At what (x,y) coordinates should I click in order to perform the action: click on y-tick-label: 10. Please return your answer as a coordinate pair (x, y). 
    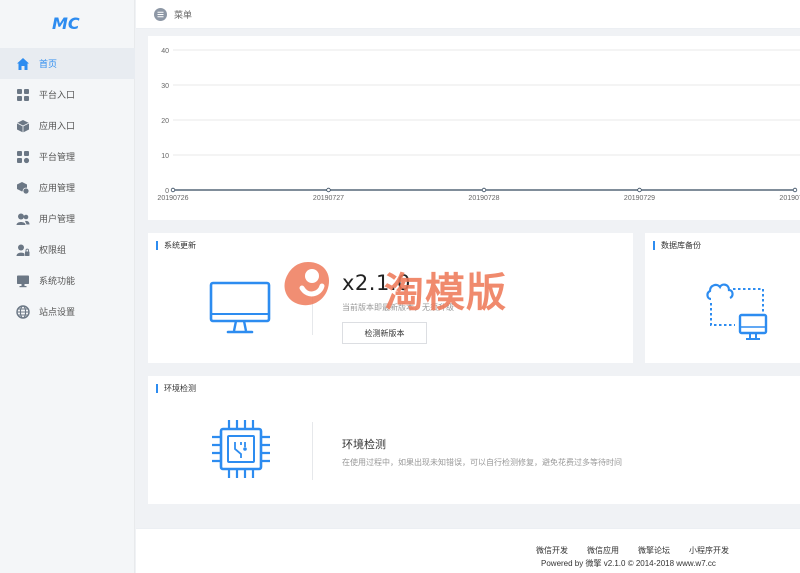
    Looking at the image, I should click on (165, 156).